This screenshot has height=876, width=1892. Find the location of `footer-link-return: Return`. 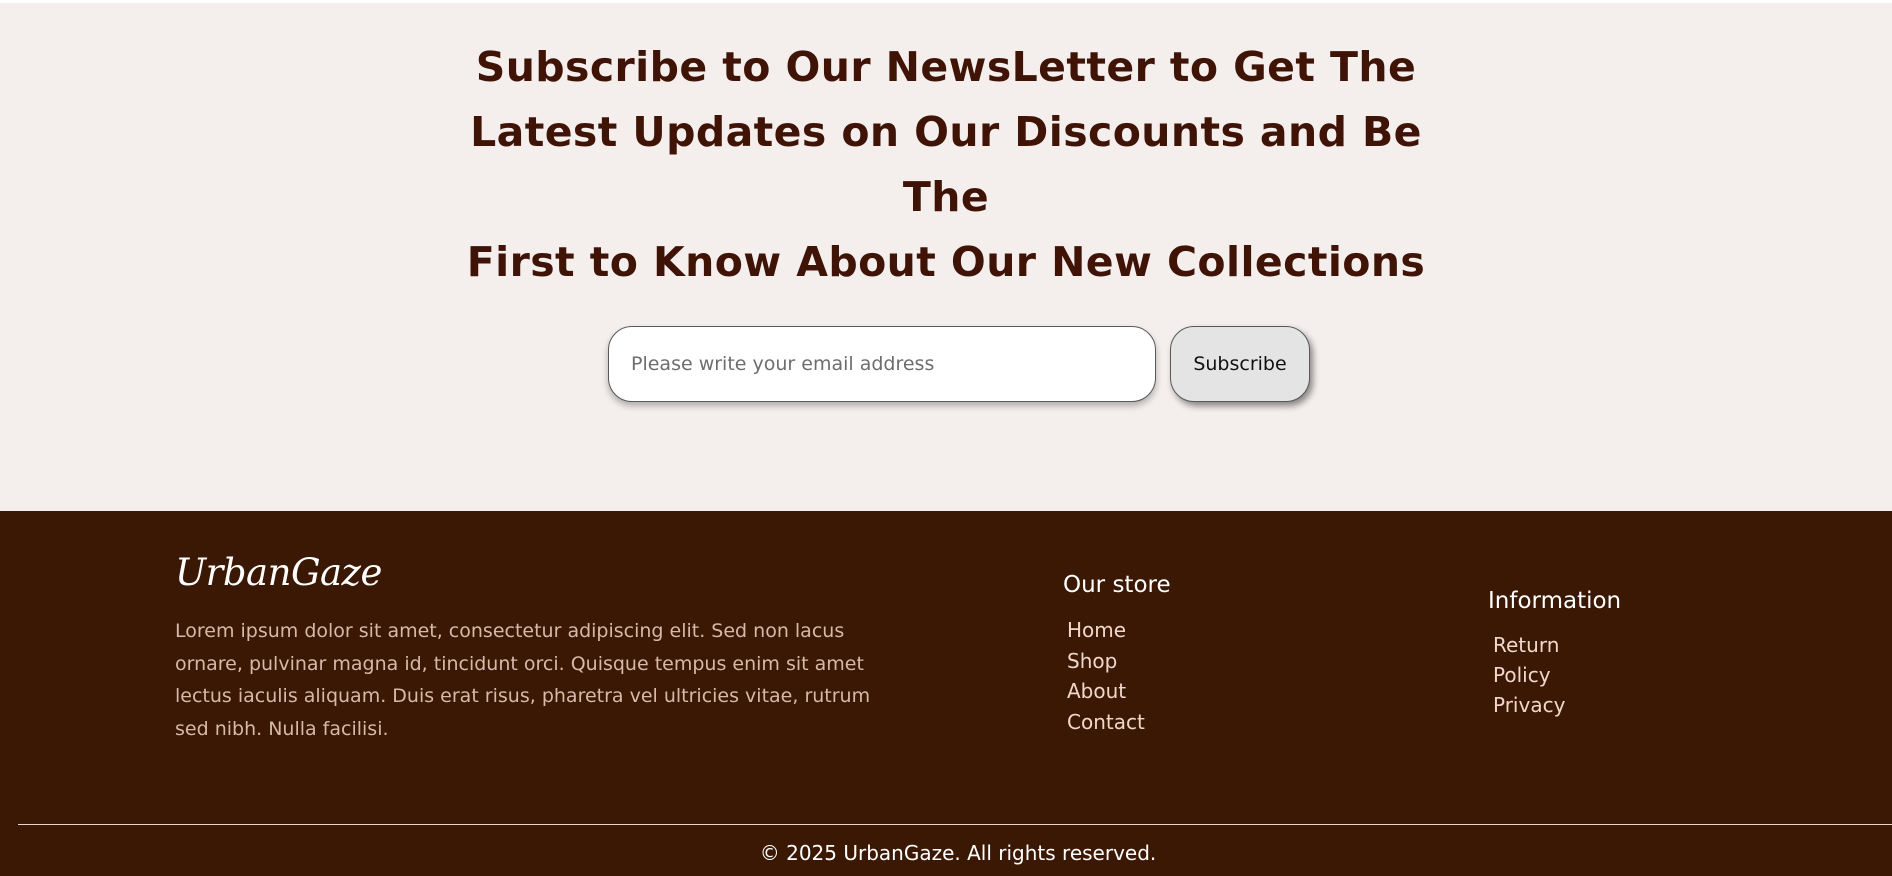

footer-link-return: Return is located at coordinates (1529, 646).